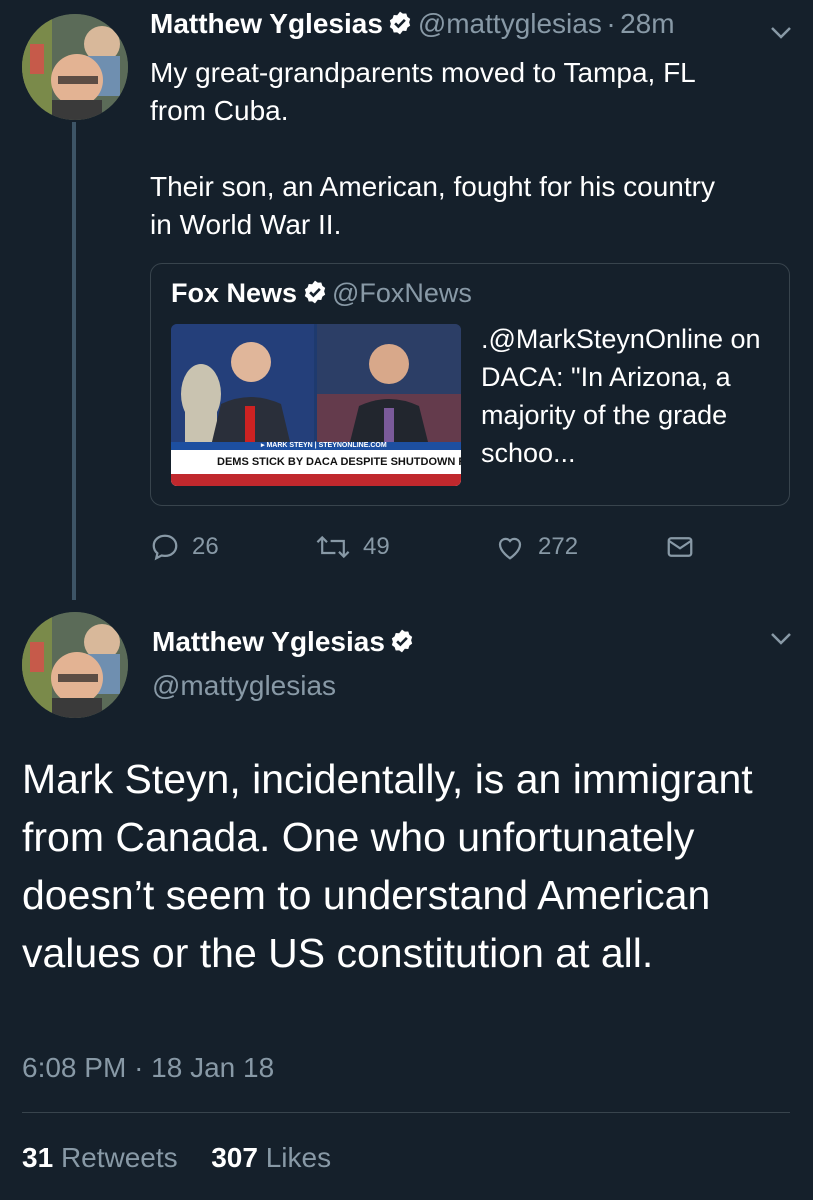 This screenshot has height=1200, width=813. I want to click on tweet2-author: Matthew Yglesias, so click(283, 642).